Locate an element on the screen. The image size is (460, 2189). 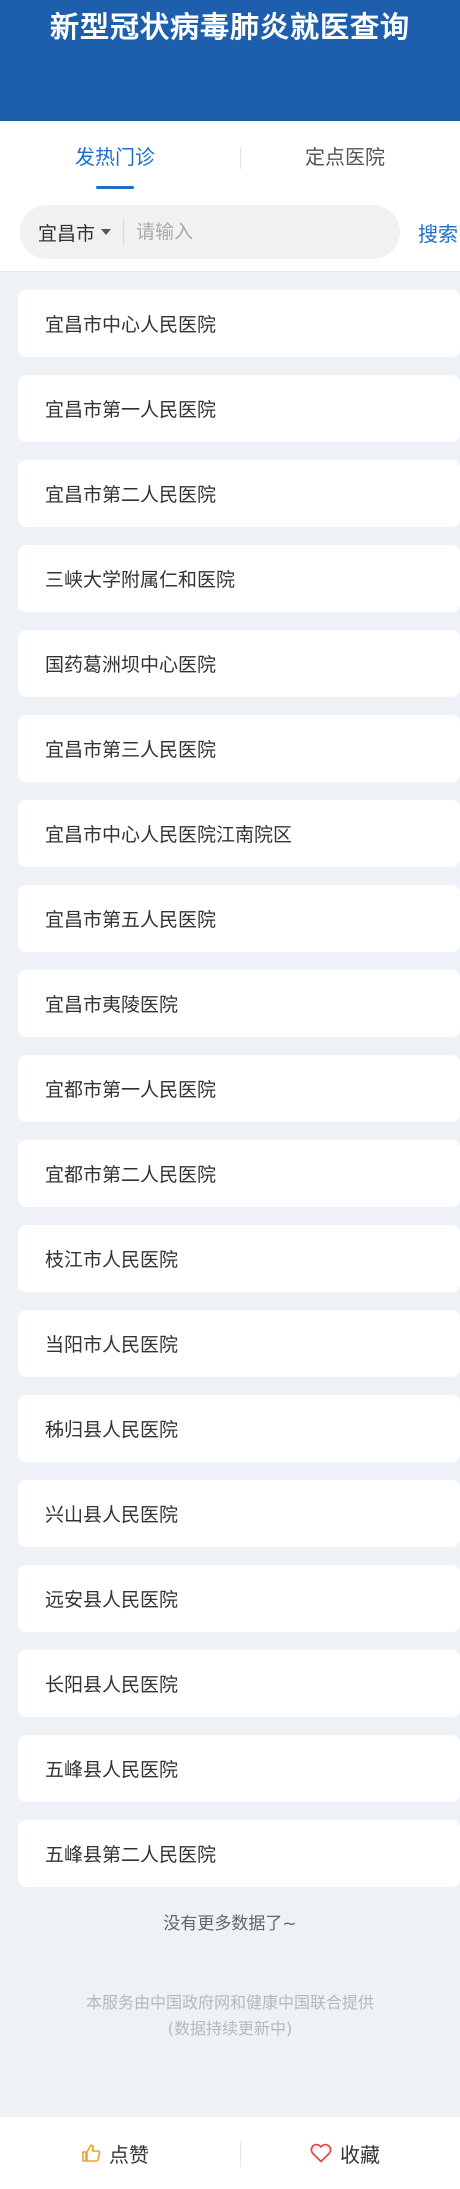
search-box: 宜昌市 is located at coordinates (210, 232).